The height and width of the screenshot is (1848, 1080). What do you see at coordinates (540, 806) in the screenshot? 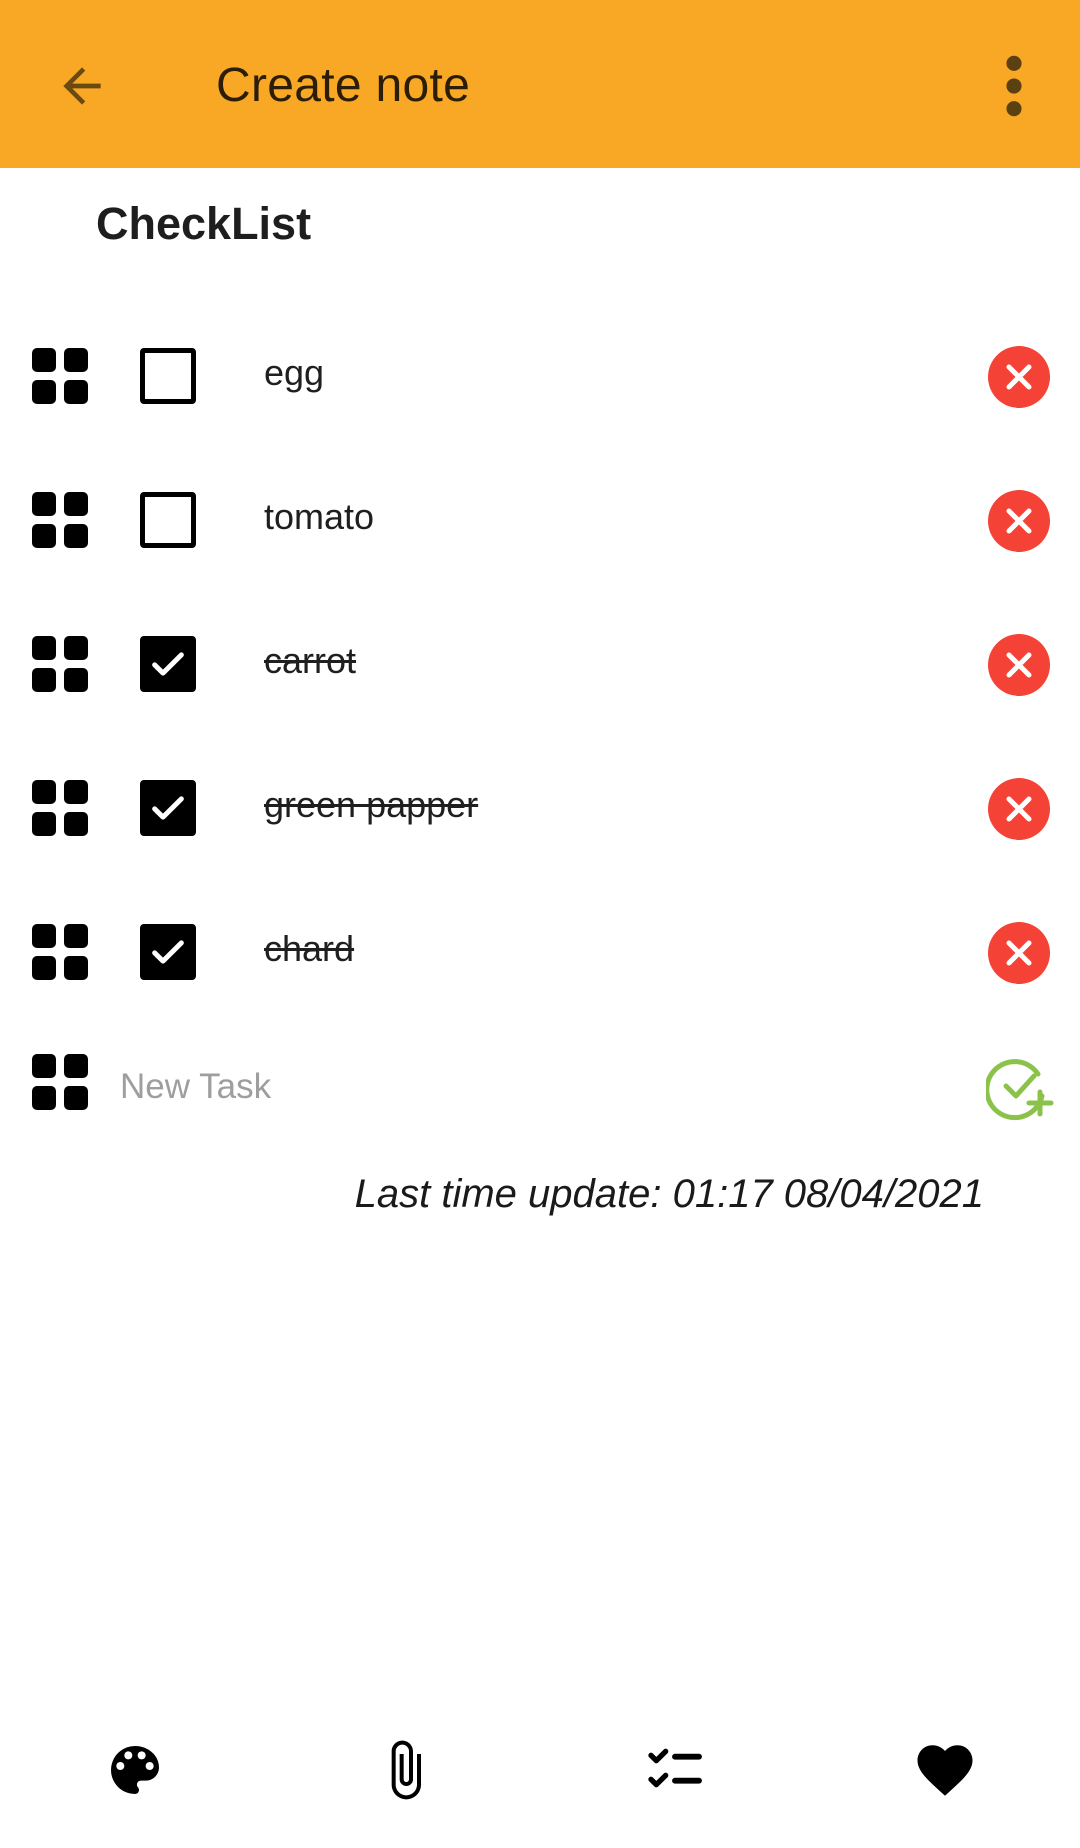
I see `checklist-row: green papper` at bounding box center [540, 806].